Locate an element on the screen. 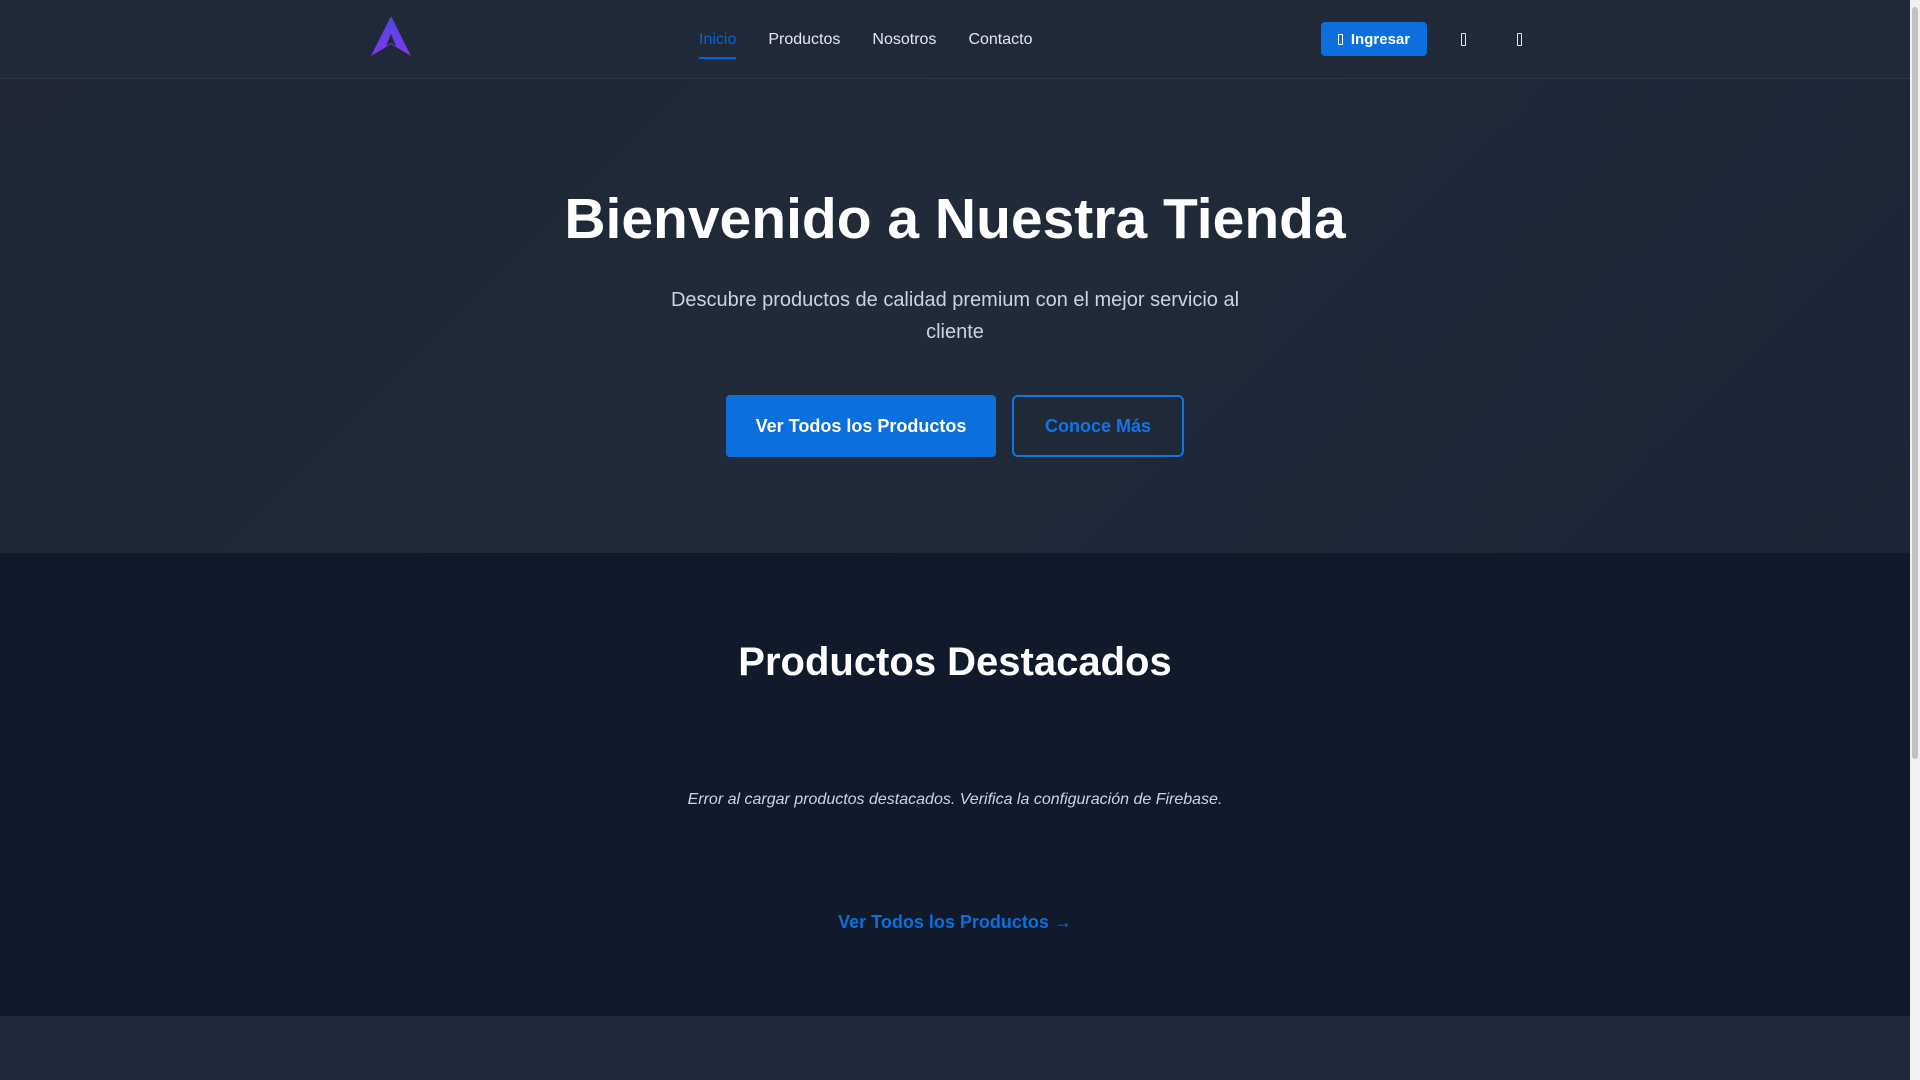 The height and width of the screenshot is (1080, 1920). page-scrollbar is located at coordinates (1915, 540).